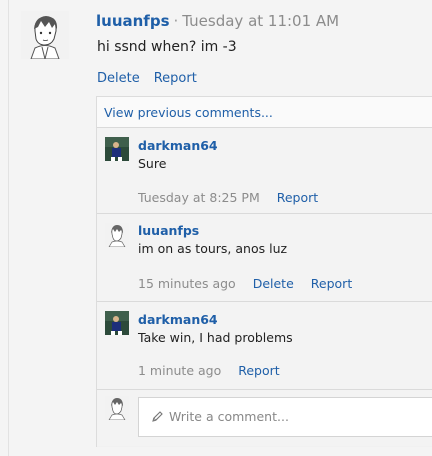 The height and width of the screenshot is (456, 432). Describe the element at coordinates (245, 283) in the screenshot. I see `comment-meta: 15 minutes ago Delete Report` at that location.